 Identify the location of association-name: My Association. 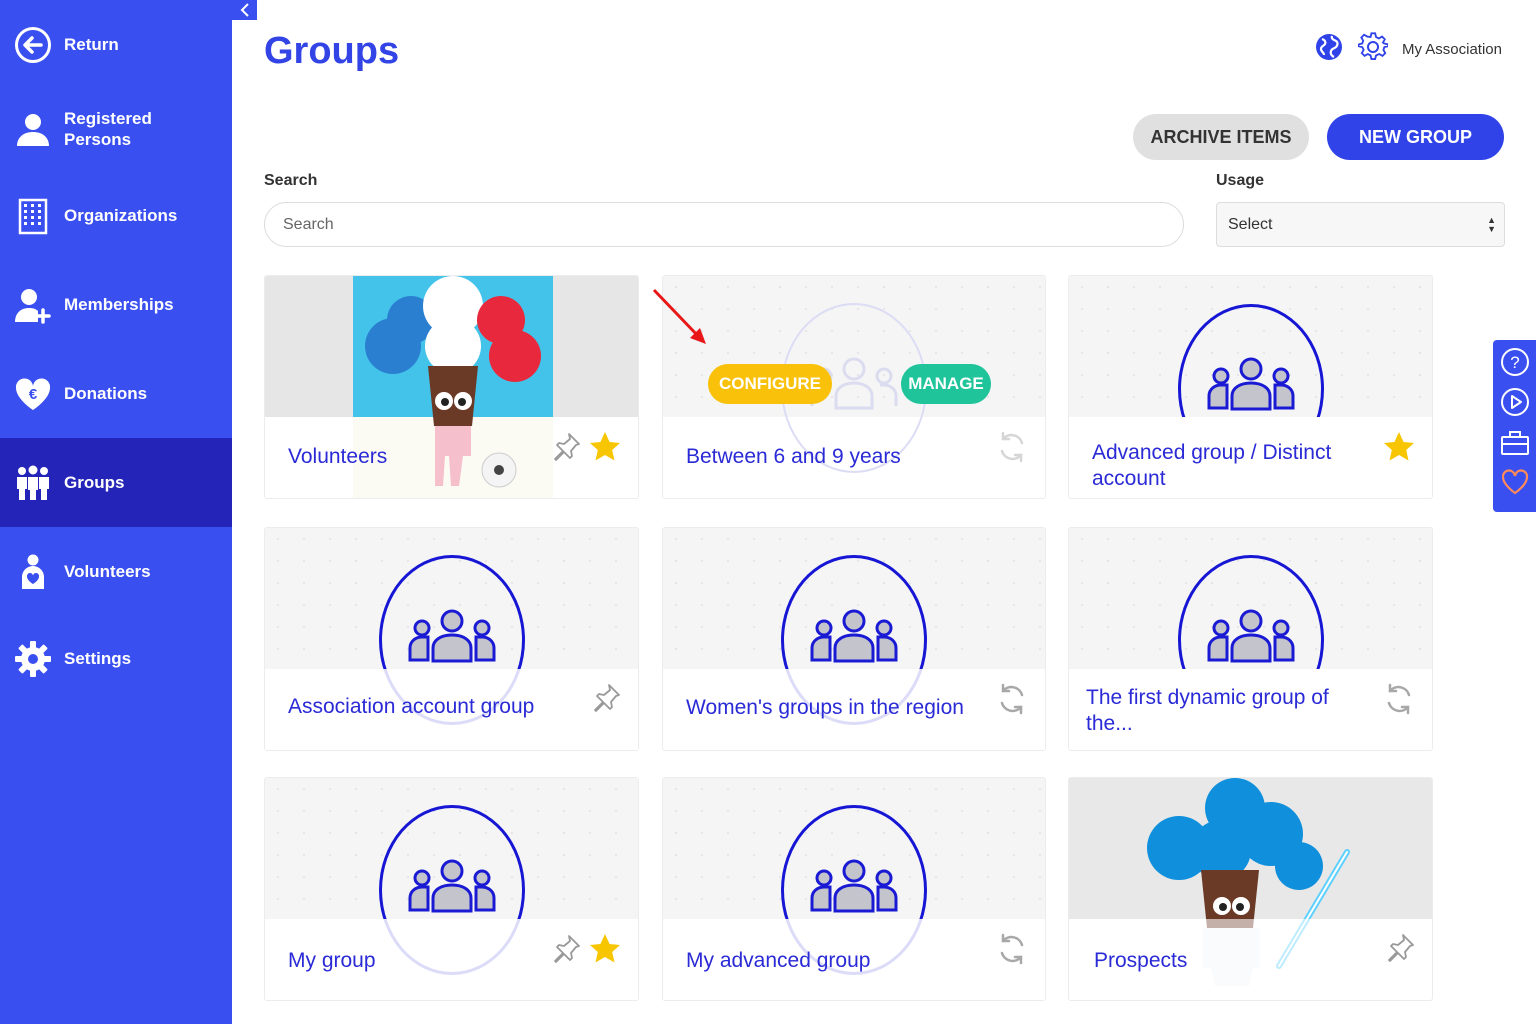
(1452, 49).